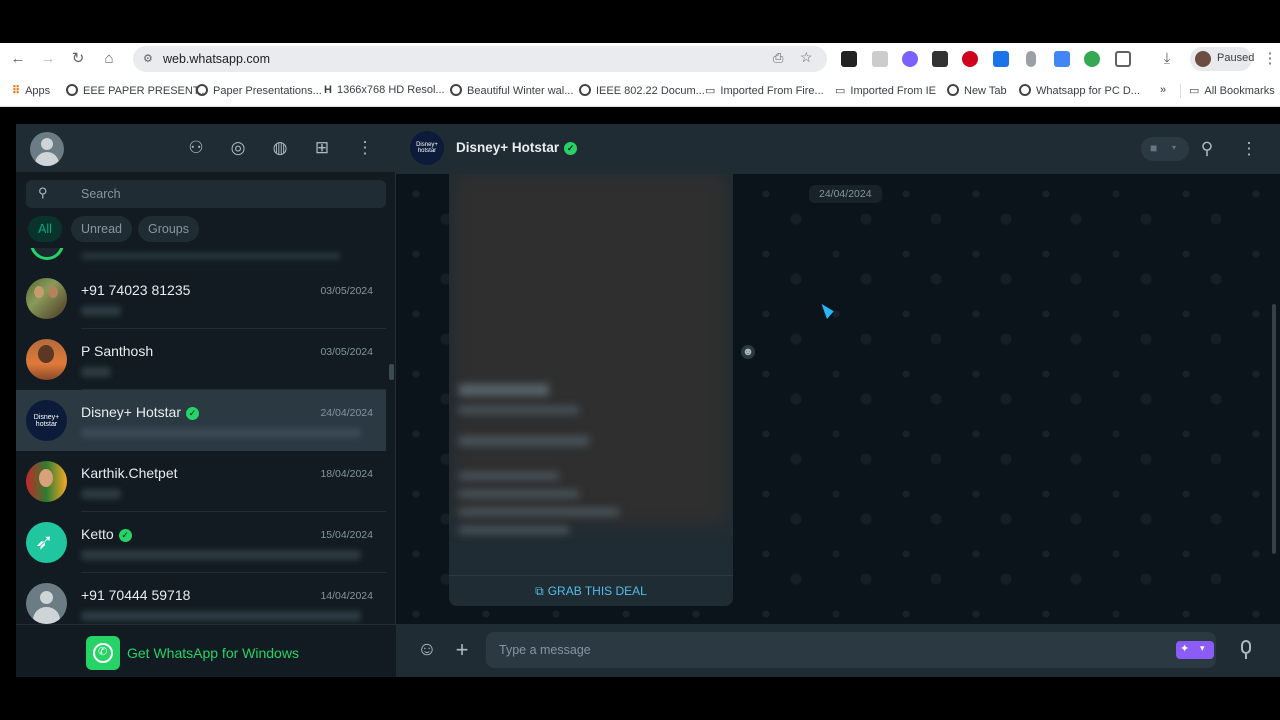 Image resolution: width=1280 pixels, height=720 pixels. Describe the element at coordinates (838, 149) in the screenshot. I see `conversation-header: Disney+ hotstar Disney+ Hotstar ✓ ■ ▾ ⚲ ⋮` at that location.